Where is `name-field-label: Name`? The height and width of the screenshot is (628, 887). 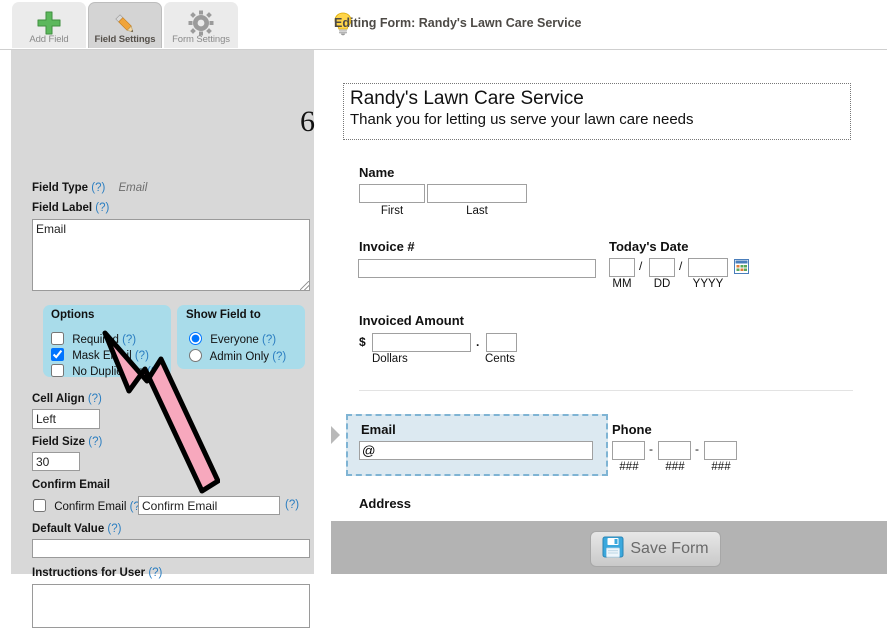
name-field-label: Name is located at coordinates (377, 172).